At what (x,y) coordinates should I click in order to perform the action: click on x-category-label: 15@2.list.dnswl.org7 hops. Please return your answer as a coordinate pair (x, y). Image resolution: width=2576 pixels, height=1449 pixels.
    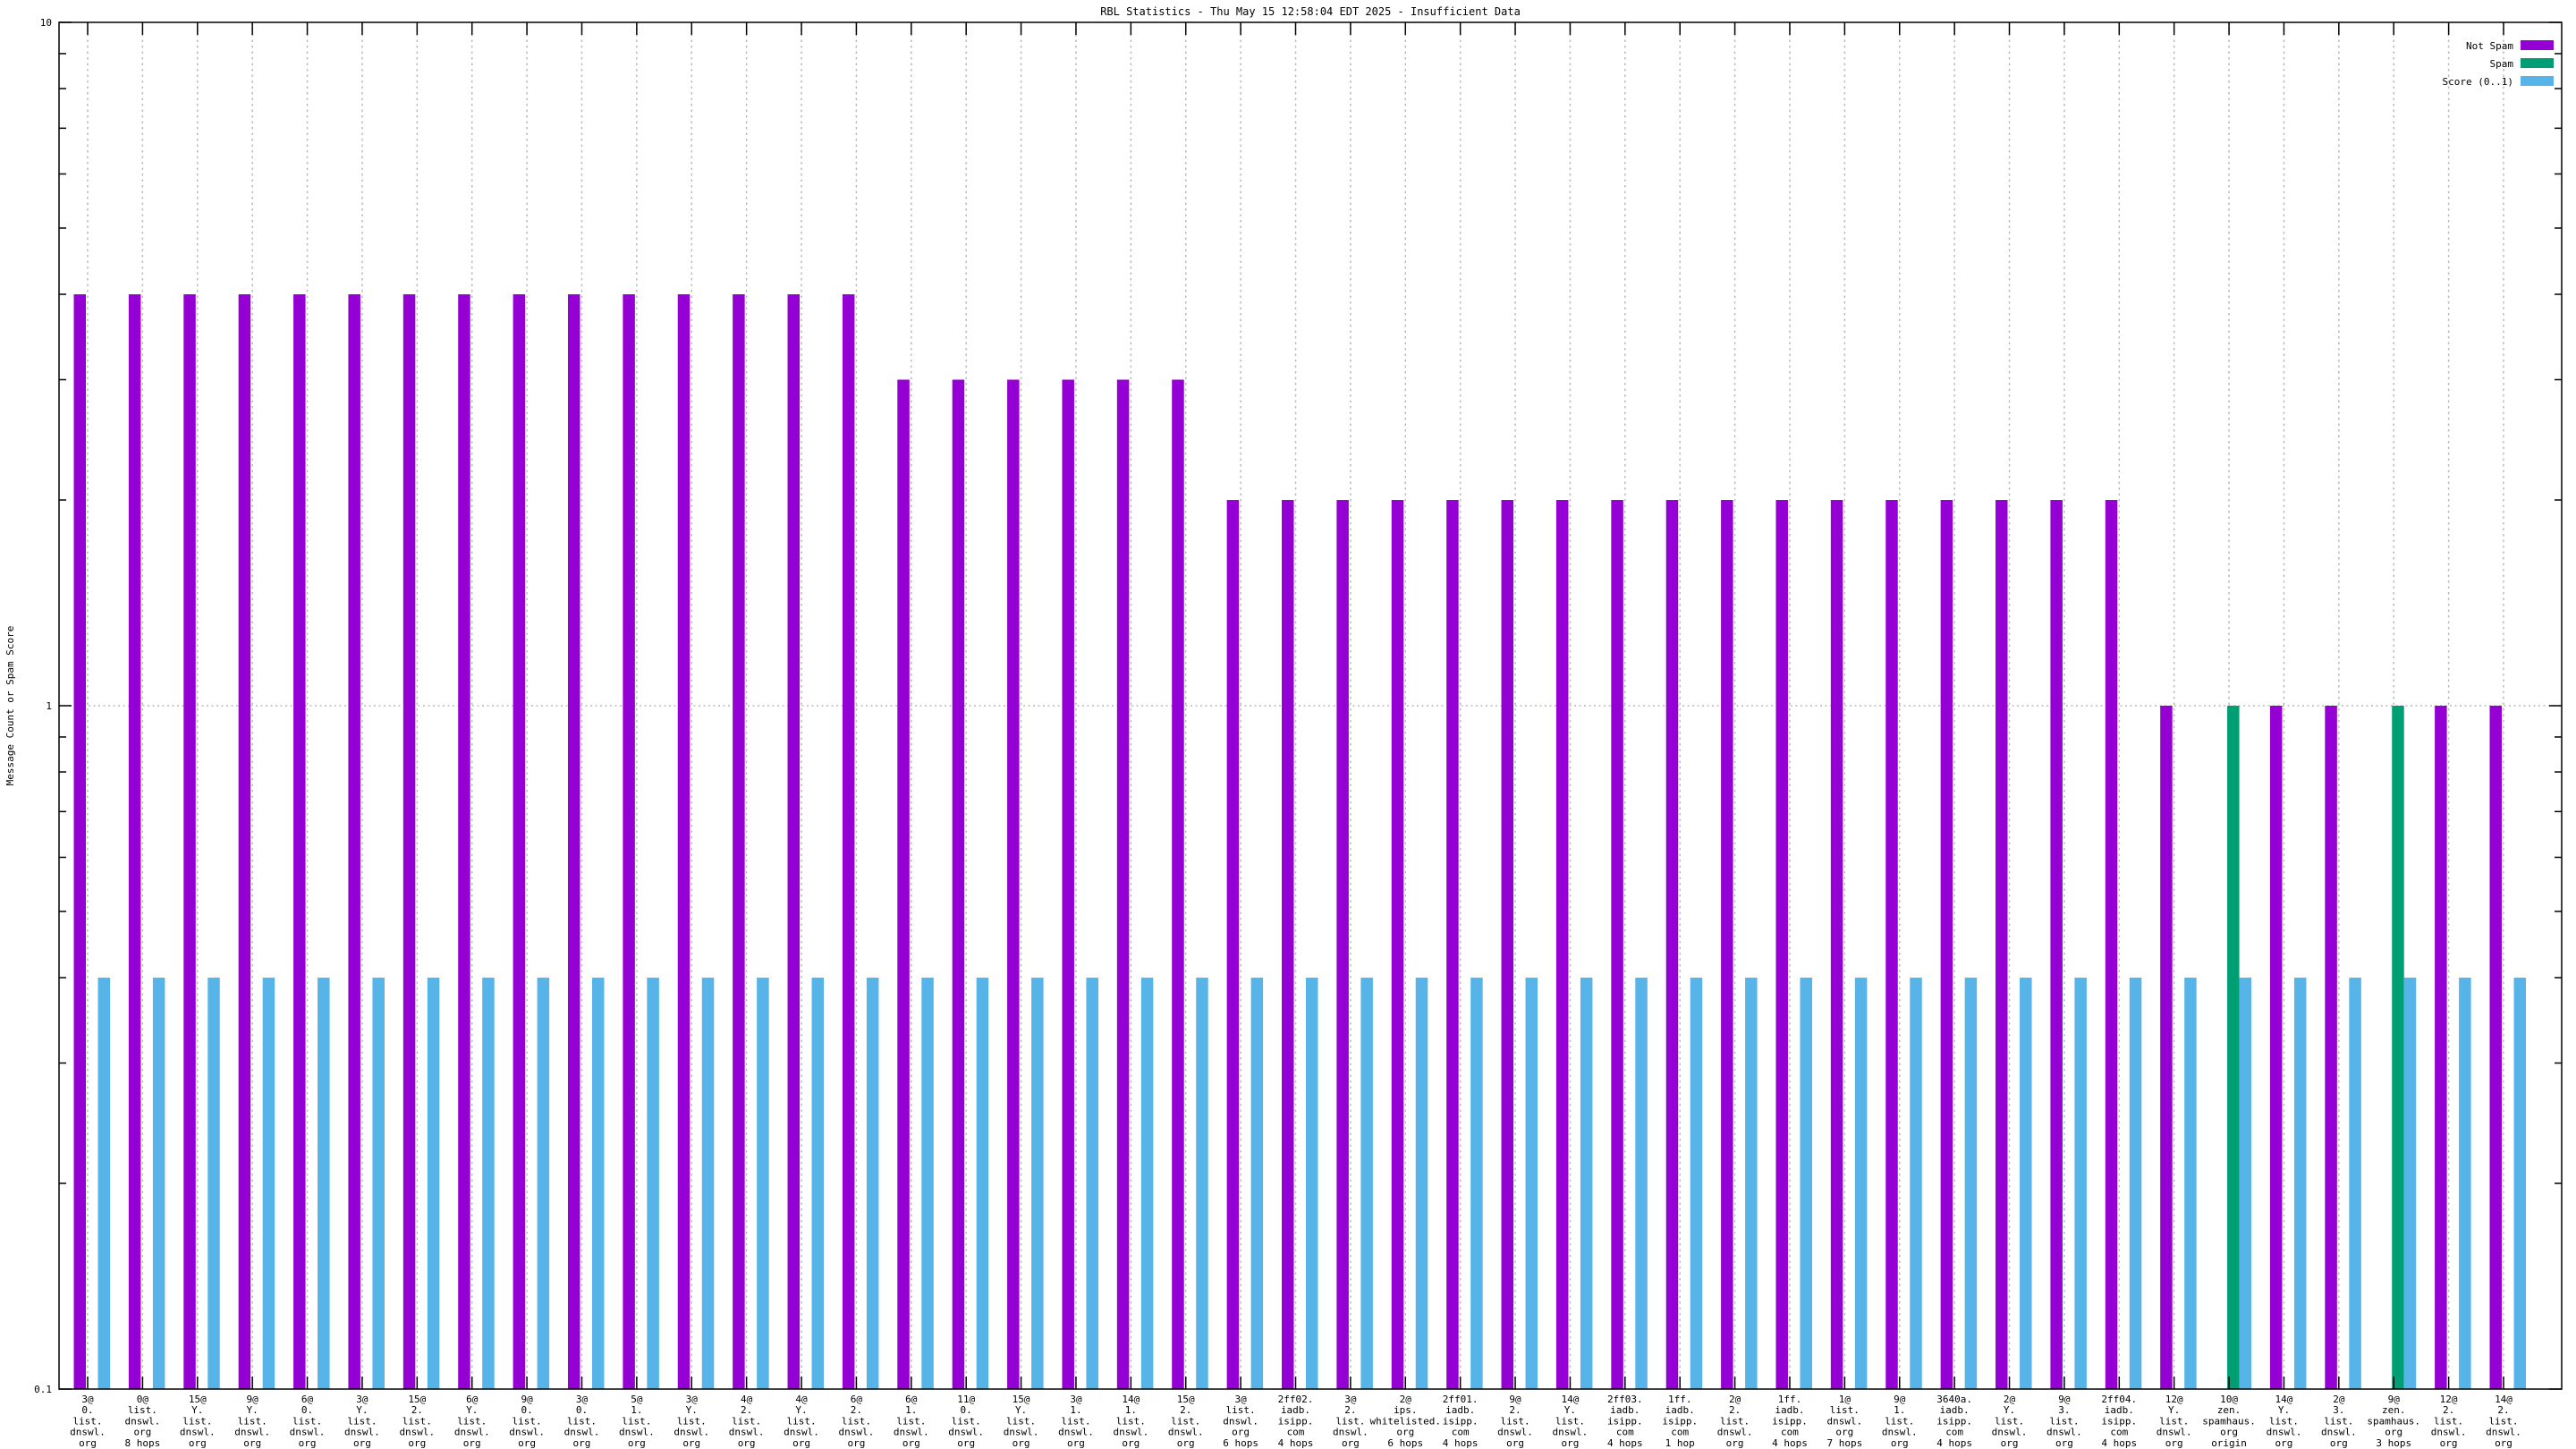
    Looking at the image, I should click on (417, 1421).